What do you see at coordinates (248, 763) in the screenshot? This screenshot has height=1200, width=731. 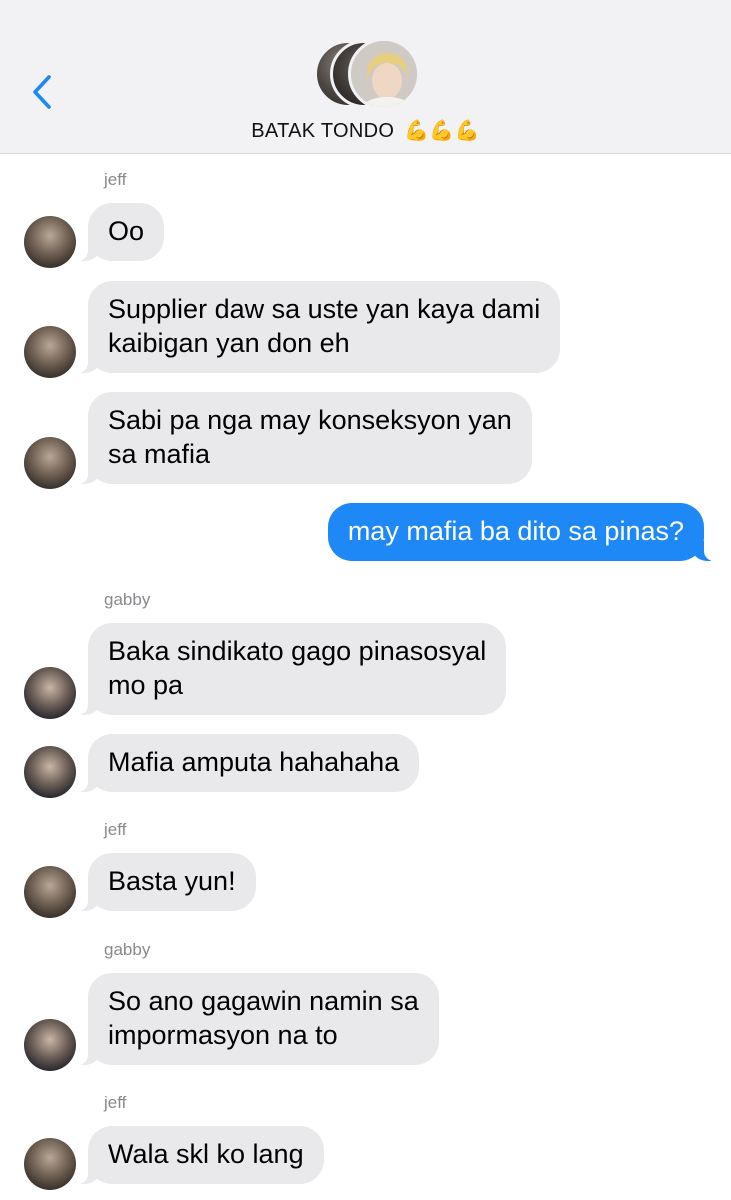 I see `message-bubble: Mafia amputa hahahaha` at bounding box center [248, 763].